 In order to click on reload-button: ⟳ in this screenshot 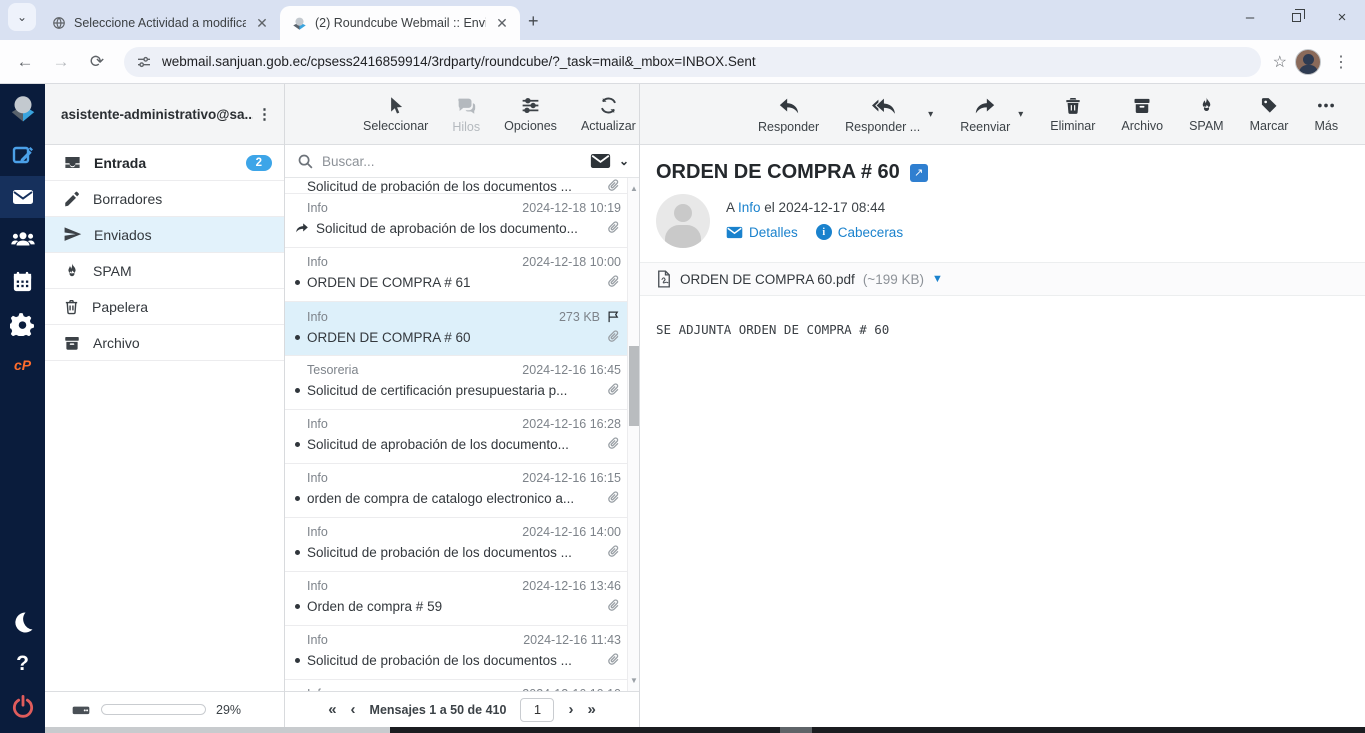, I will do `click(97, 62)`.